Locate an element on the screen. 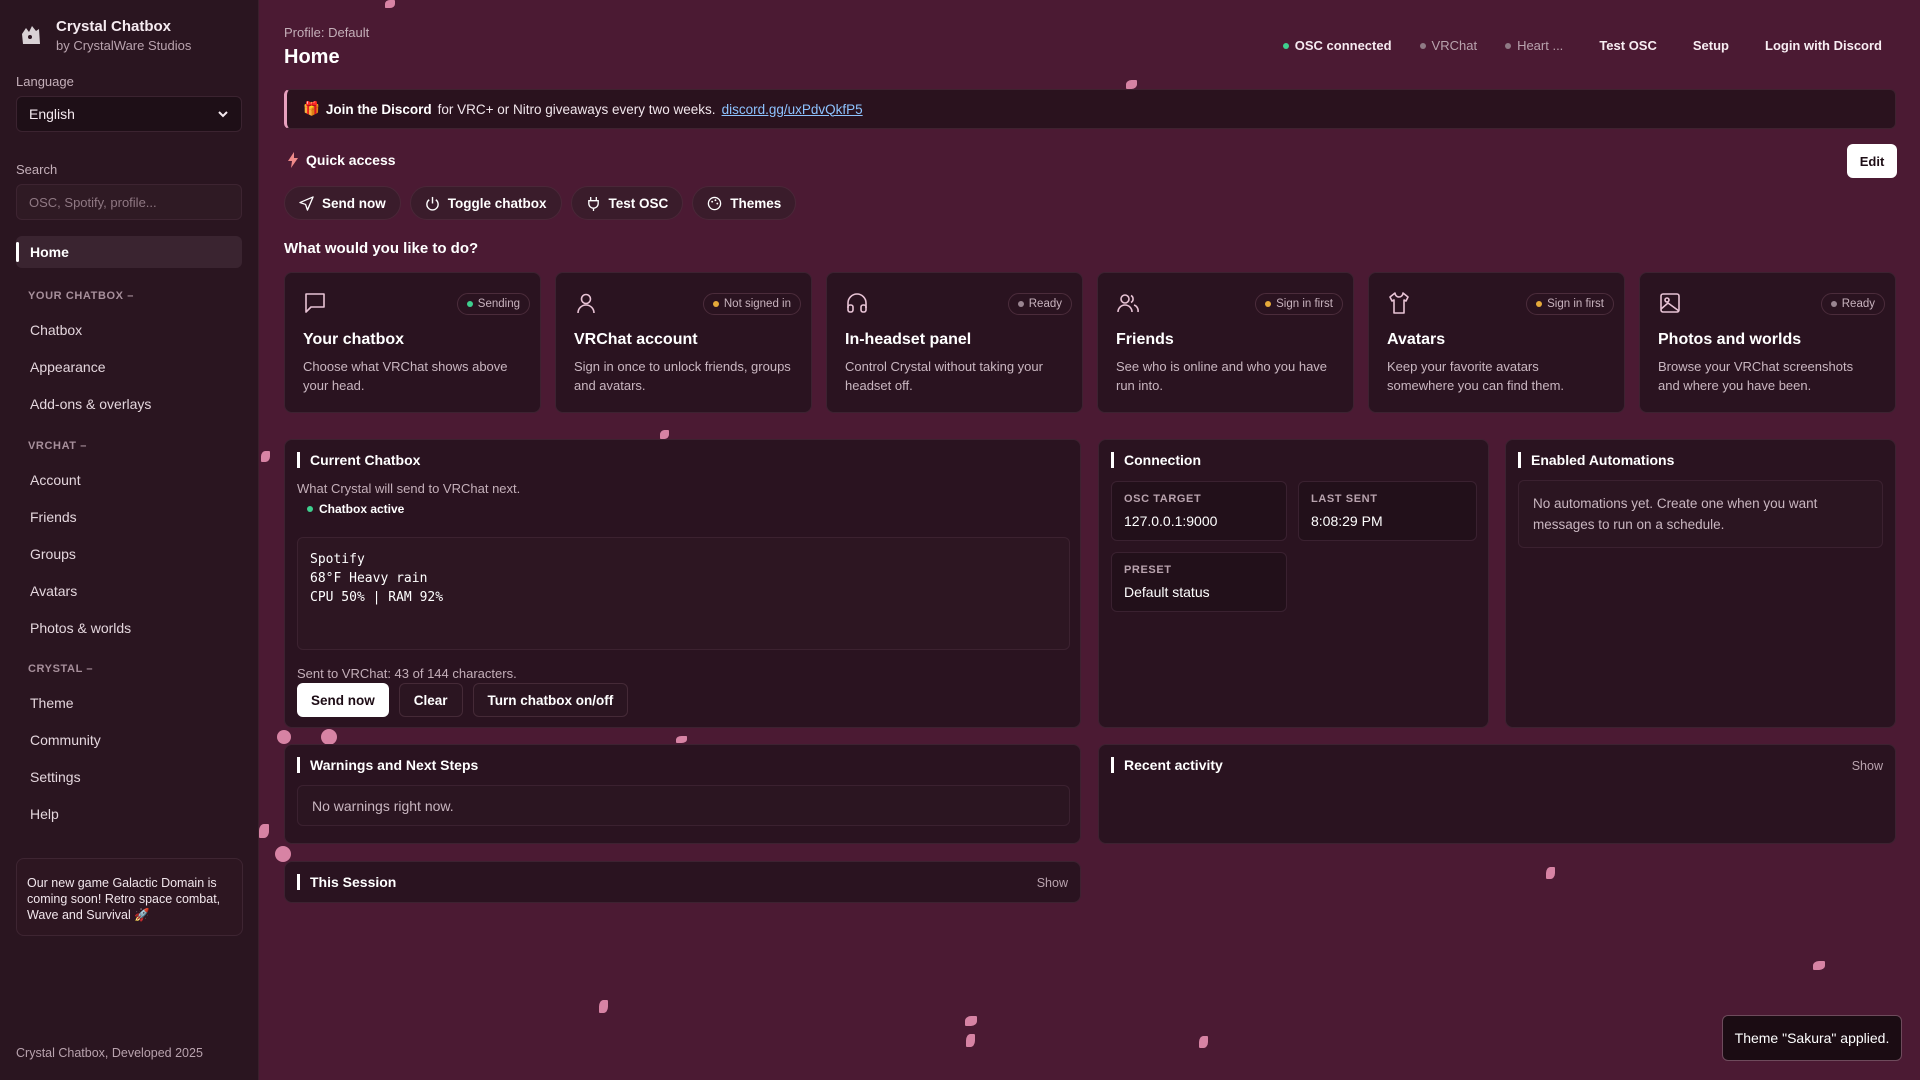 This screenshot has height=1080, width=1920. search-input is located at coordinates (129, 202).